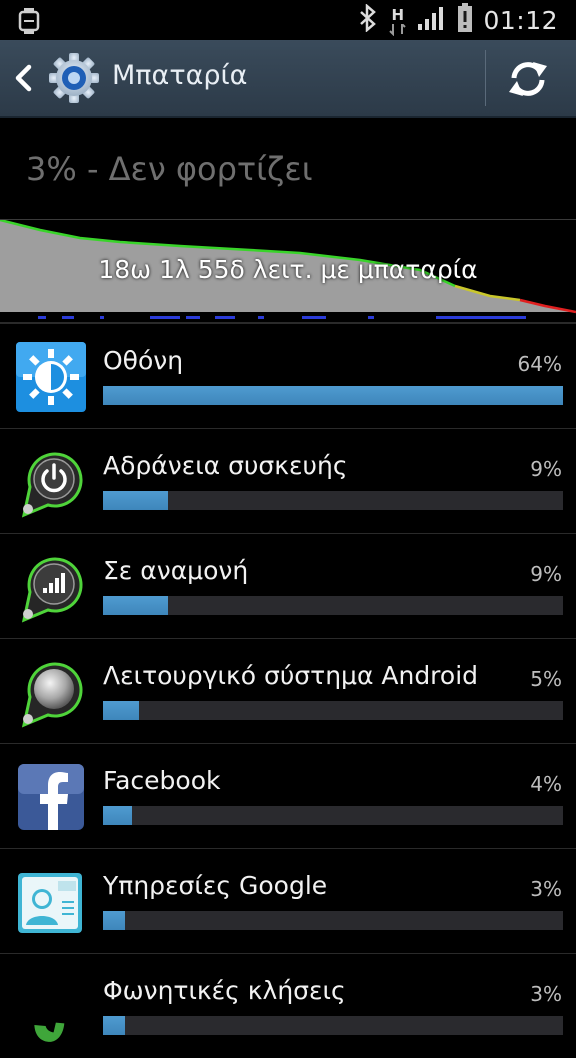  Describe the element at coordinates (288, 79) in the screenshot. I see `action-bar: Μπαταρία` at that location.